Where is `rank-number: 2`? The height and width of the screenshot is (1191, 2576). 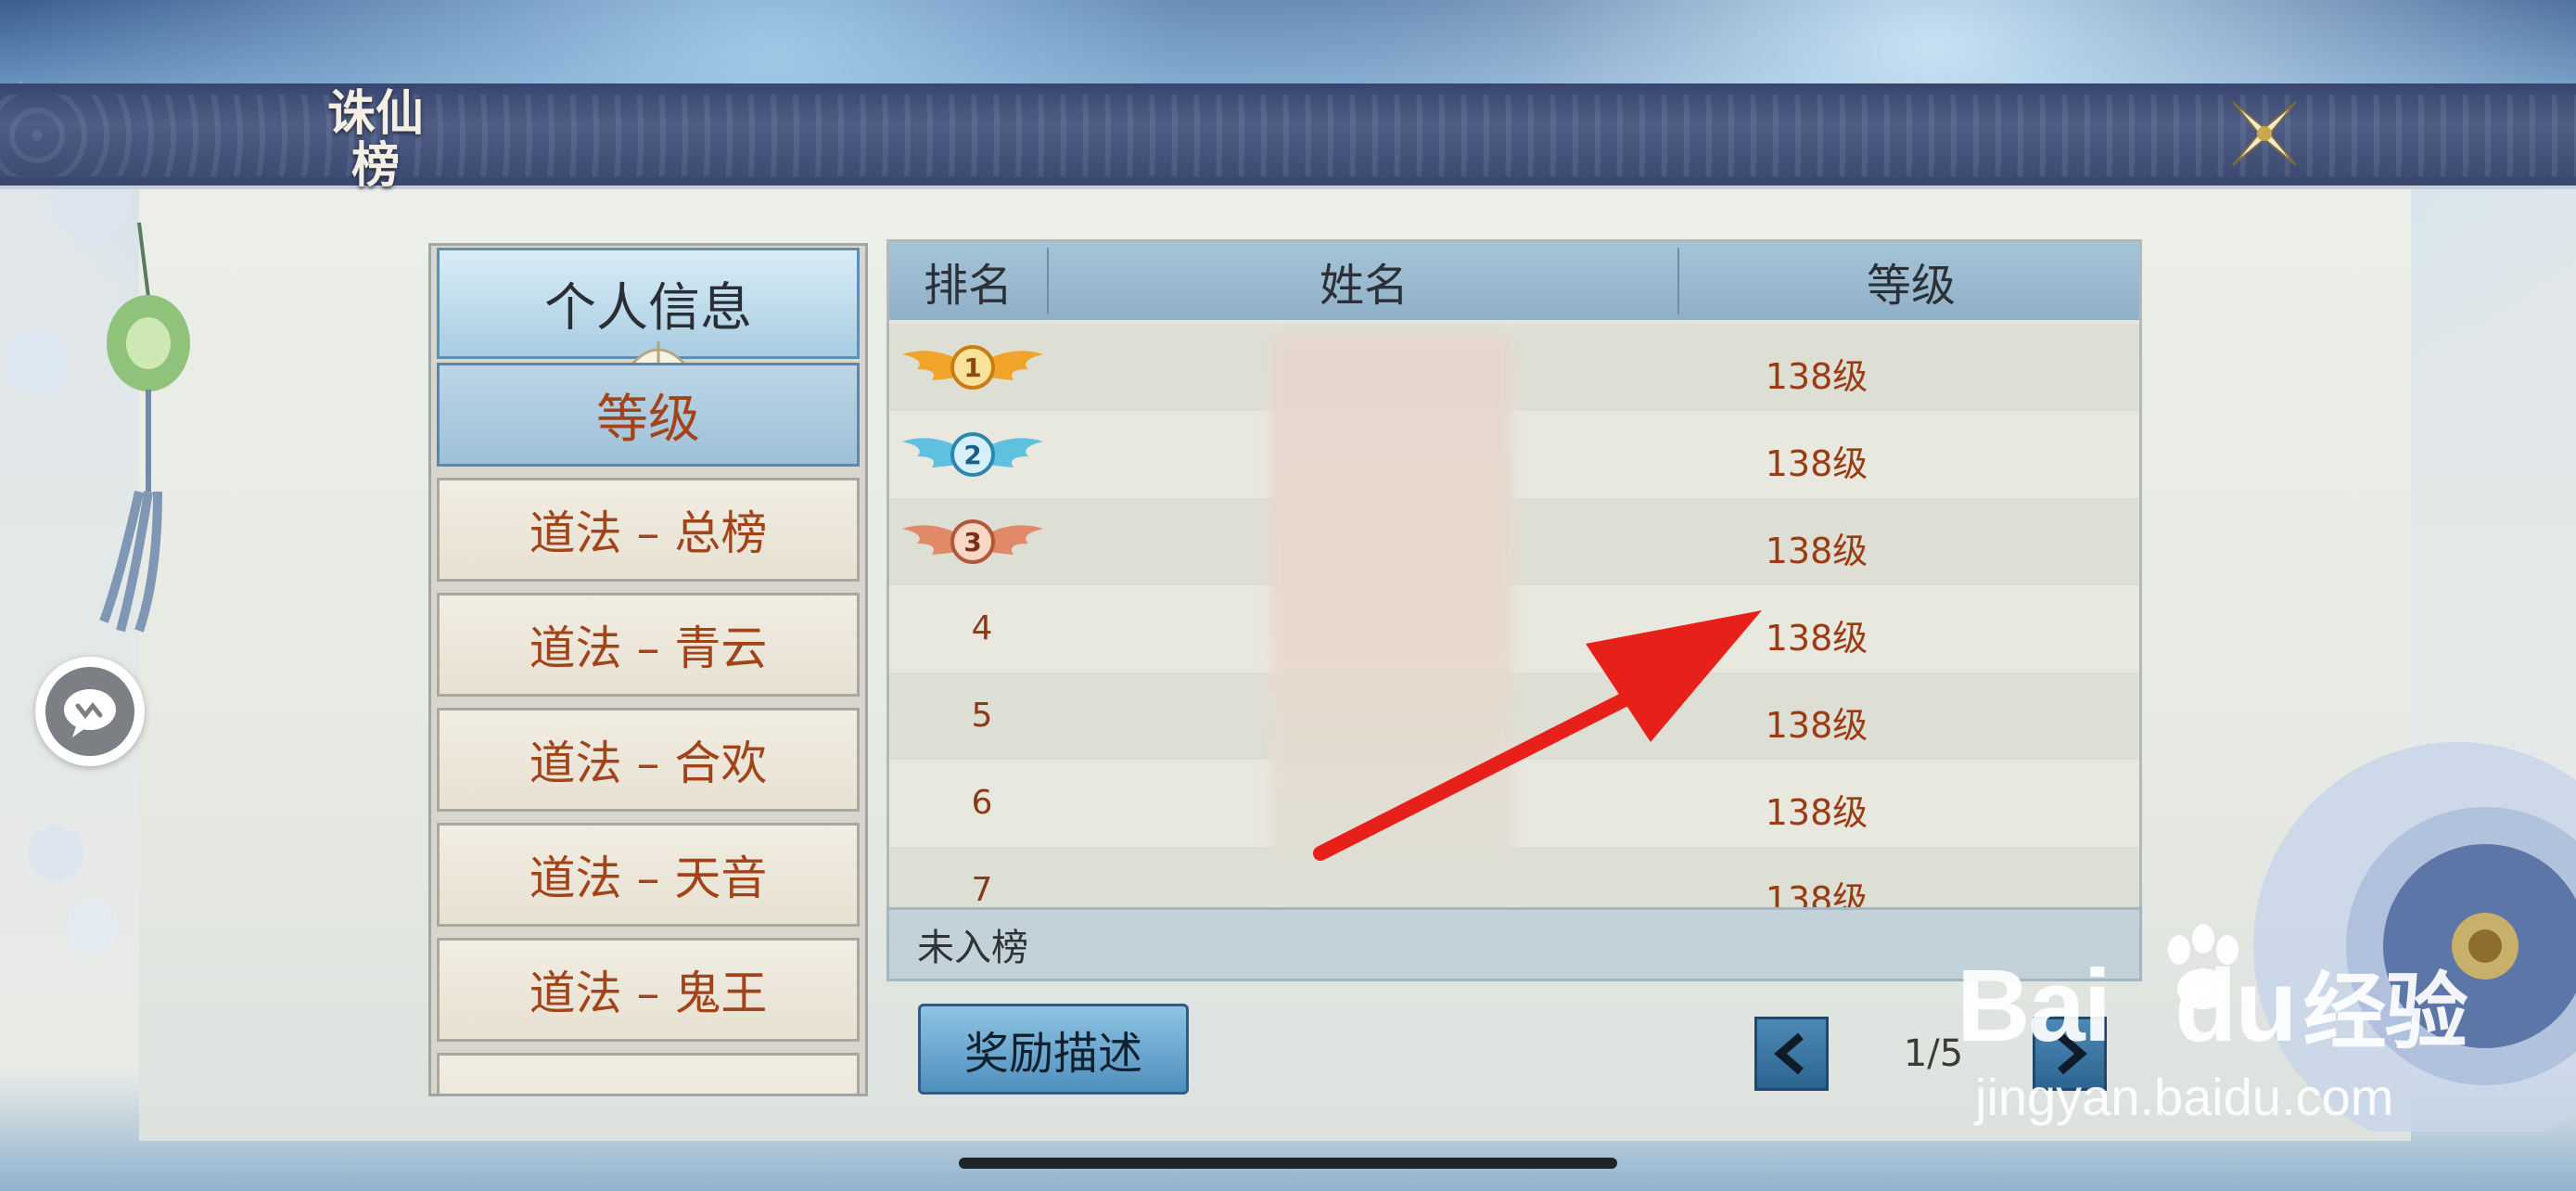
rank-number: 2 is located at coordinates (972, 455).